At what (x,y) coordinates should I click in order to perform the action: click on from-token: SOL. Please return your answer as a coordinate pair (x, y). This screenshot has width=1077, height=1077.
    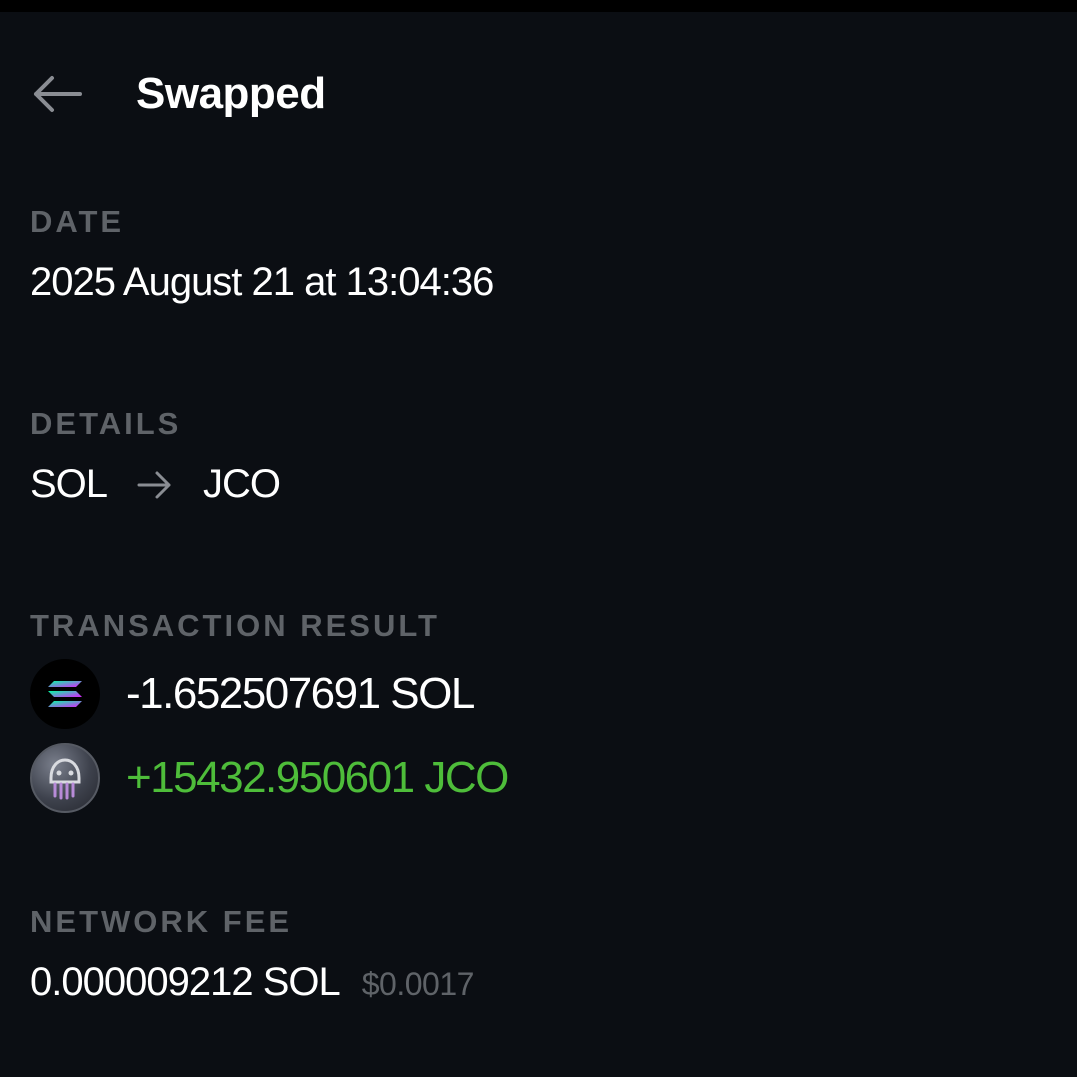
    Looking at the image, I should click on (69, 484).